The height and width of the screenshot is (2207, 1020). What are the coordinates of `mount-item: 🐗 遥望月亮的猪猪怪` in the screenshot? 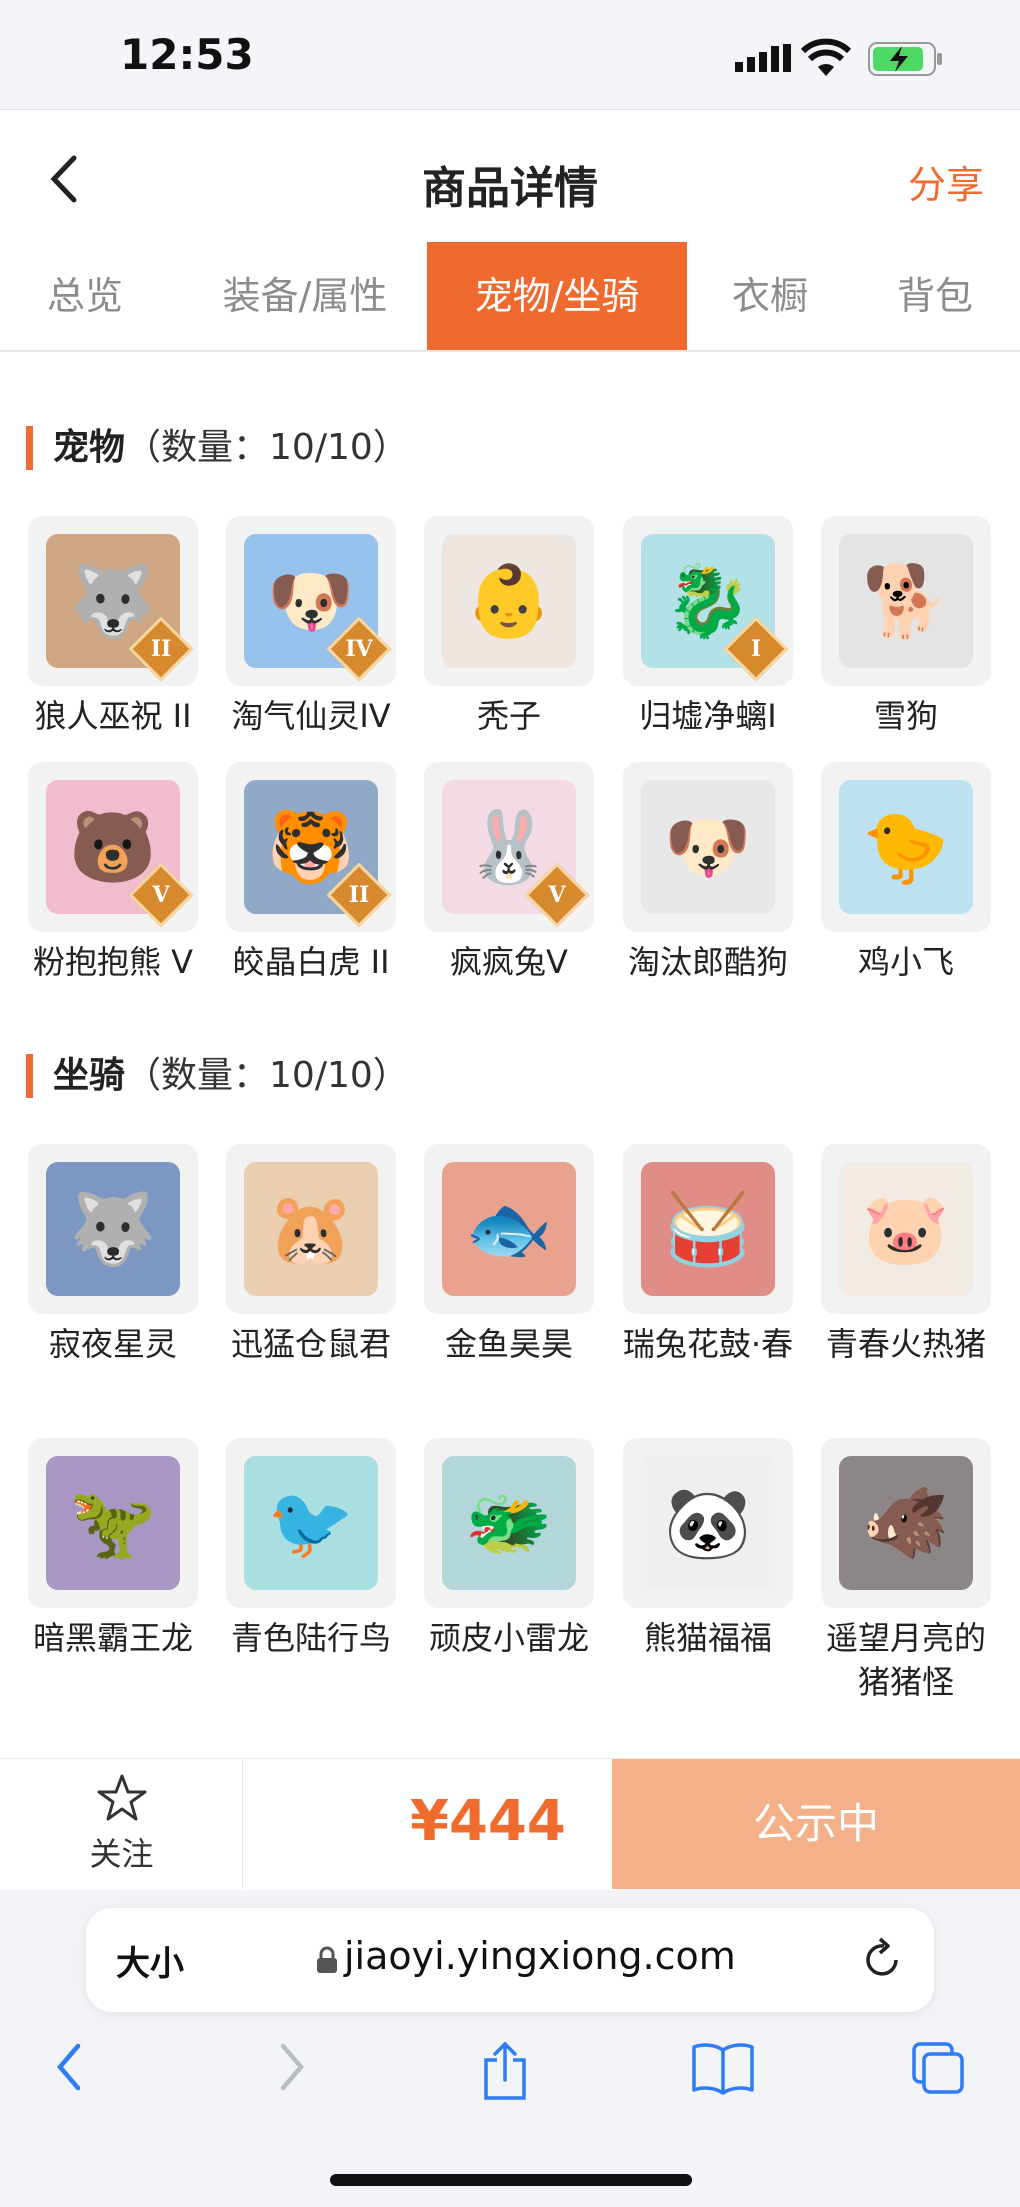 It's located at (906, 1571).